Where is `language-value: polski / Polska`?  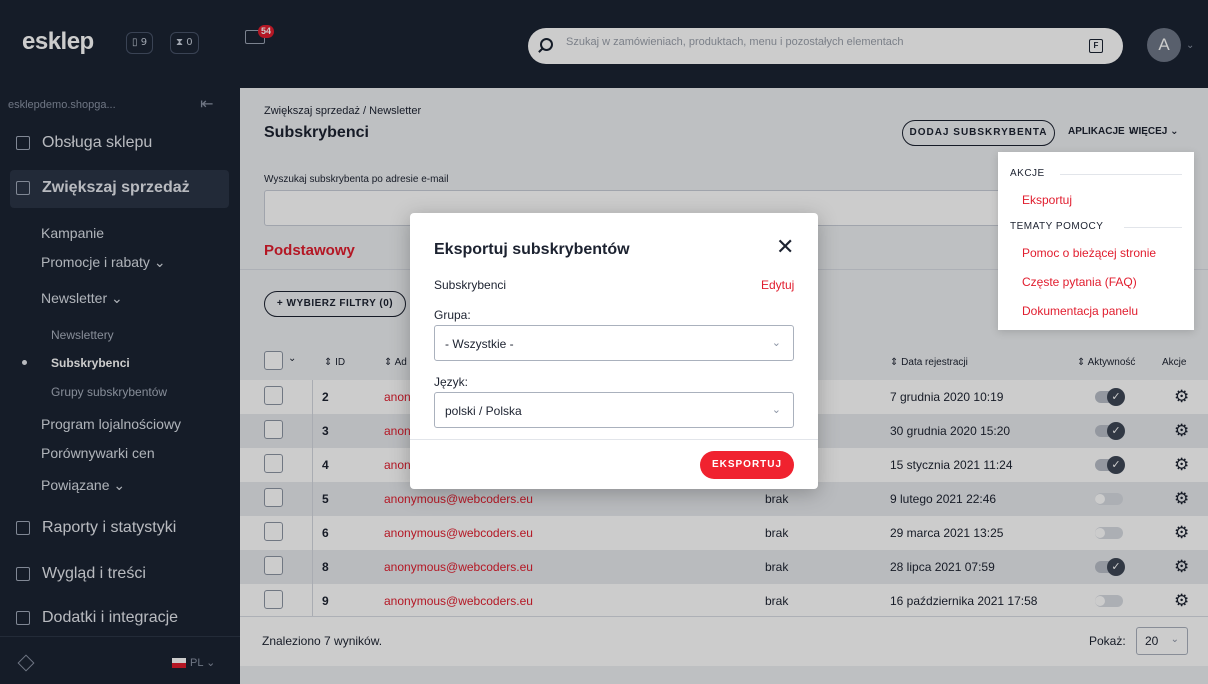
language-value: polski / Polska is located at coordinates (483, 411).